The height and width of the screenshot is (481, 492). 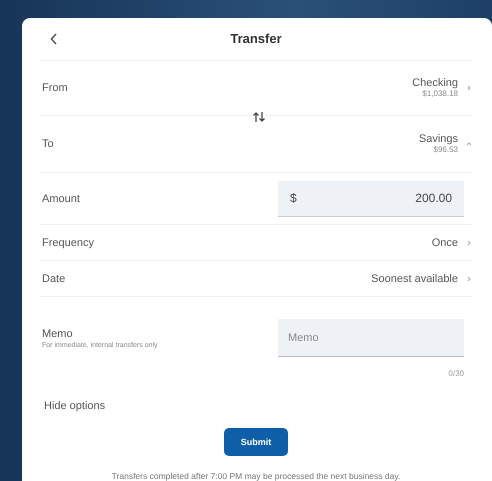 I want to click on field-label: To, so click(x=48, y=144).